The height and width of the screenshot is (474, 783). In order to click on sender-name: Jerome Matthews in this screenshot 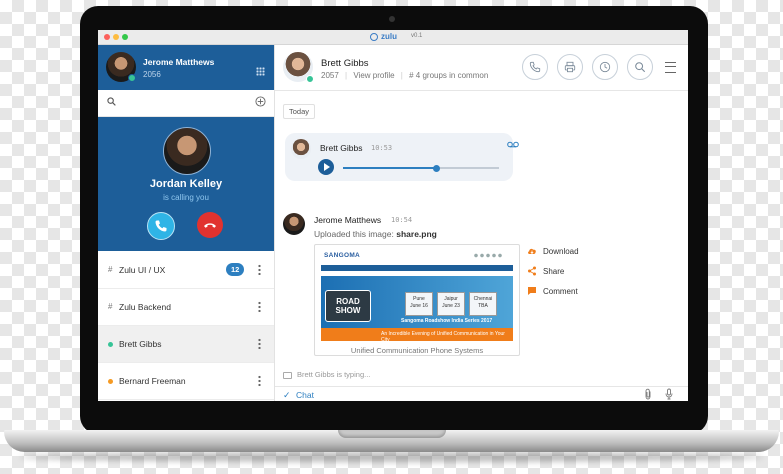, I will do `click(348, 220)`.